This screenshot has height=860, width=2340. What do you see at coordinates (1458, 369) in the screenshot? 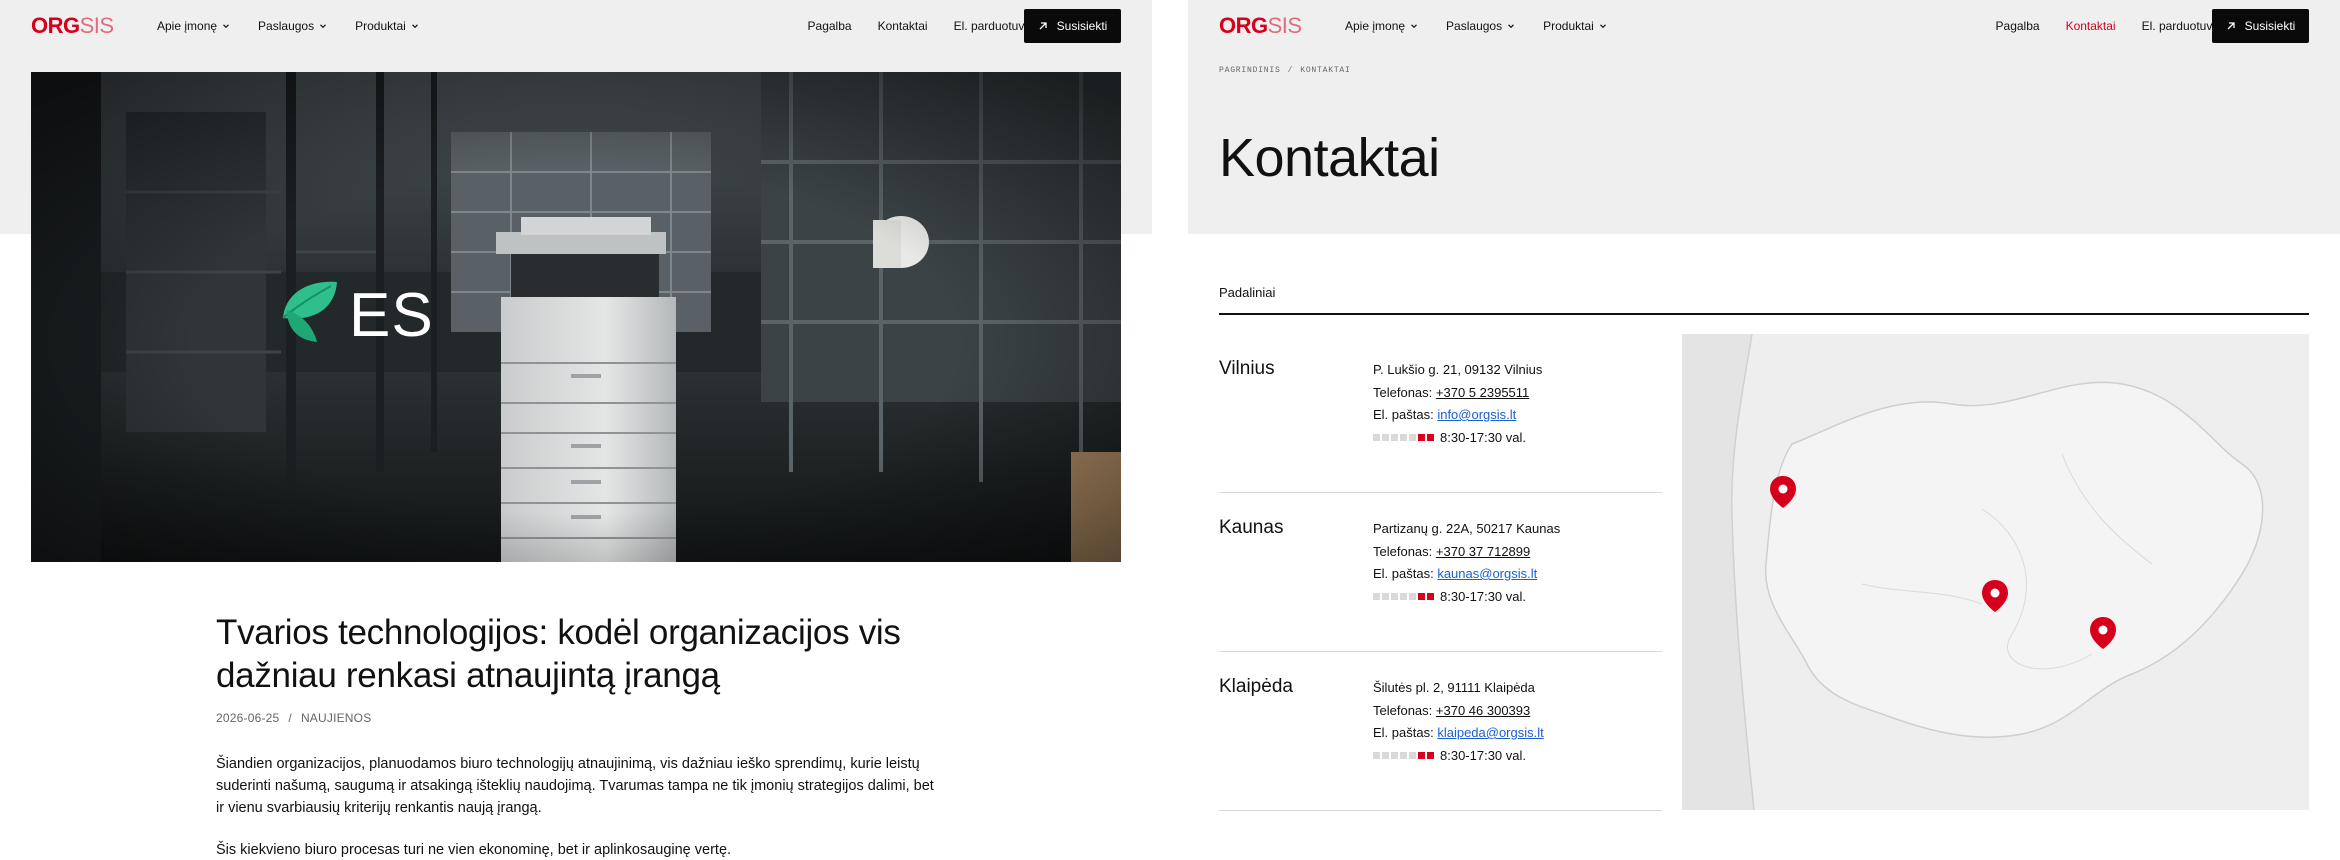
I see `office-address: P. Lukšio g. 21, 09132 Vilnius` at bounding box center [1458, 369].